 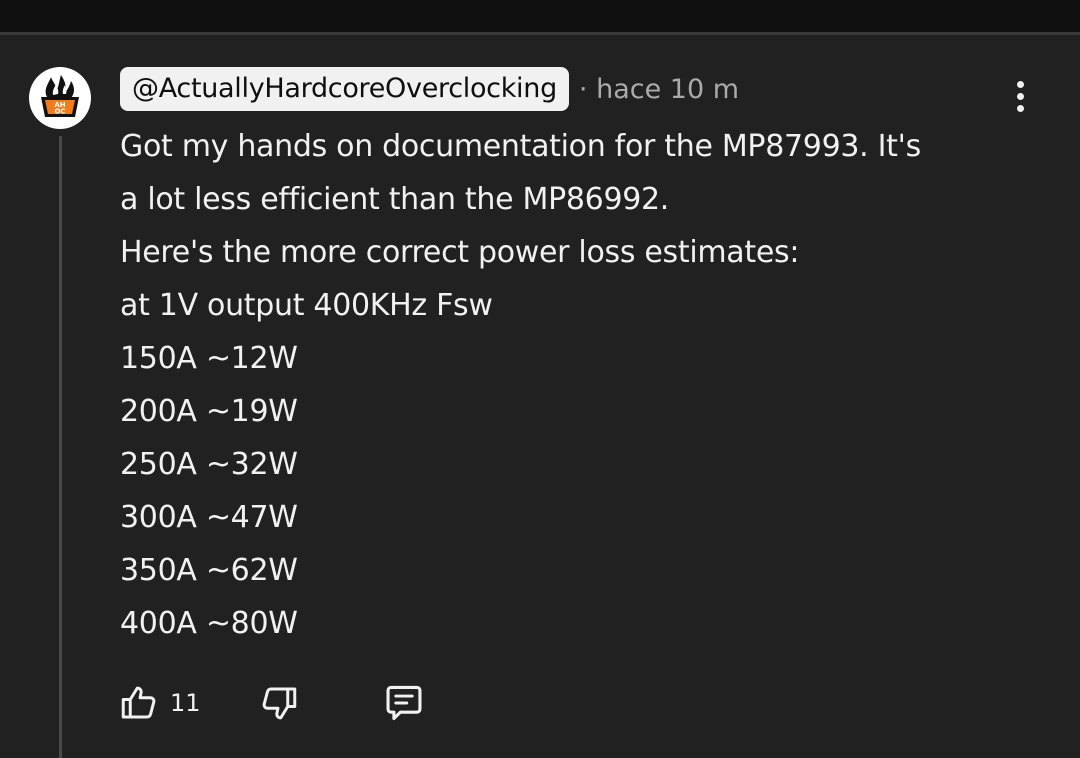 What do you see at coordinates (395, 199) in the screenshot?
I see `comment-line: a lot less efficient than the MP86992.` at bounding box center [395, 199].